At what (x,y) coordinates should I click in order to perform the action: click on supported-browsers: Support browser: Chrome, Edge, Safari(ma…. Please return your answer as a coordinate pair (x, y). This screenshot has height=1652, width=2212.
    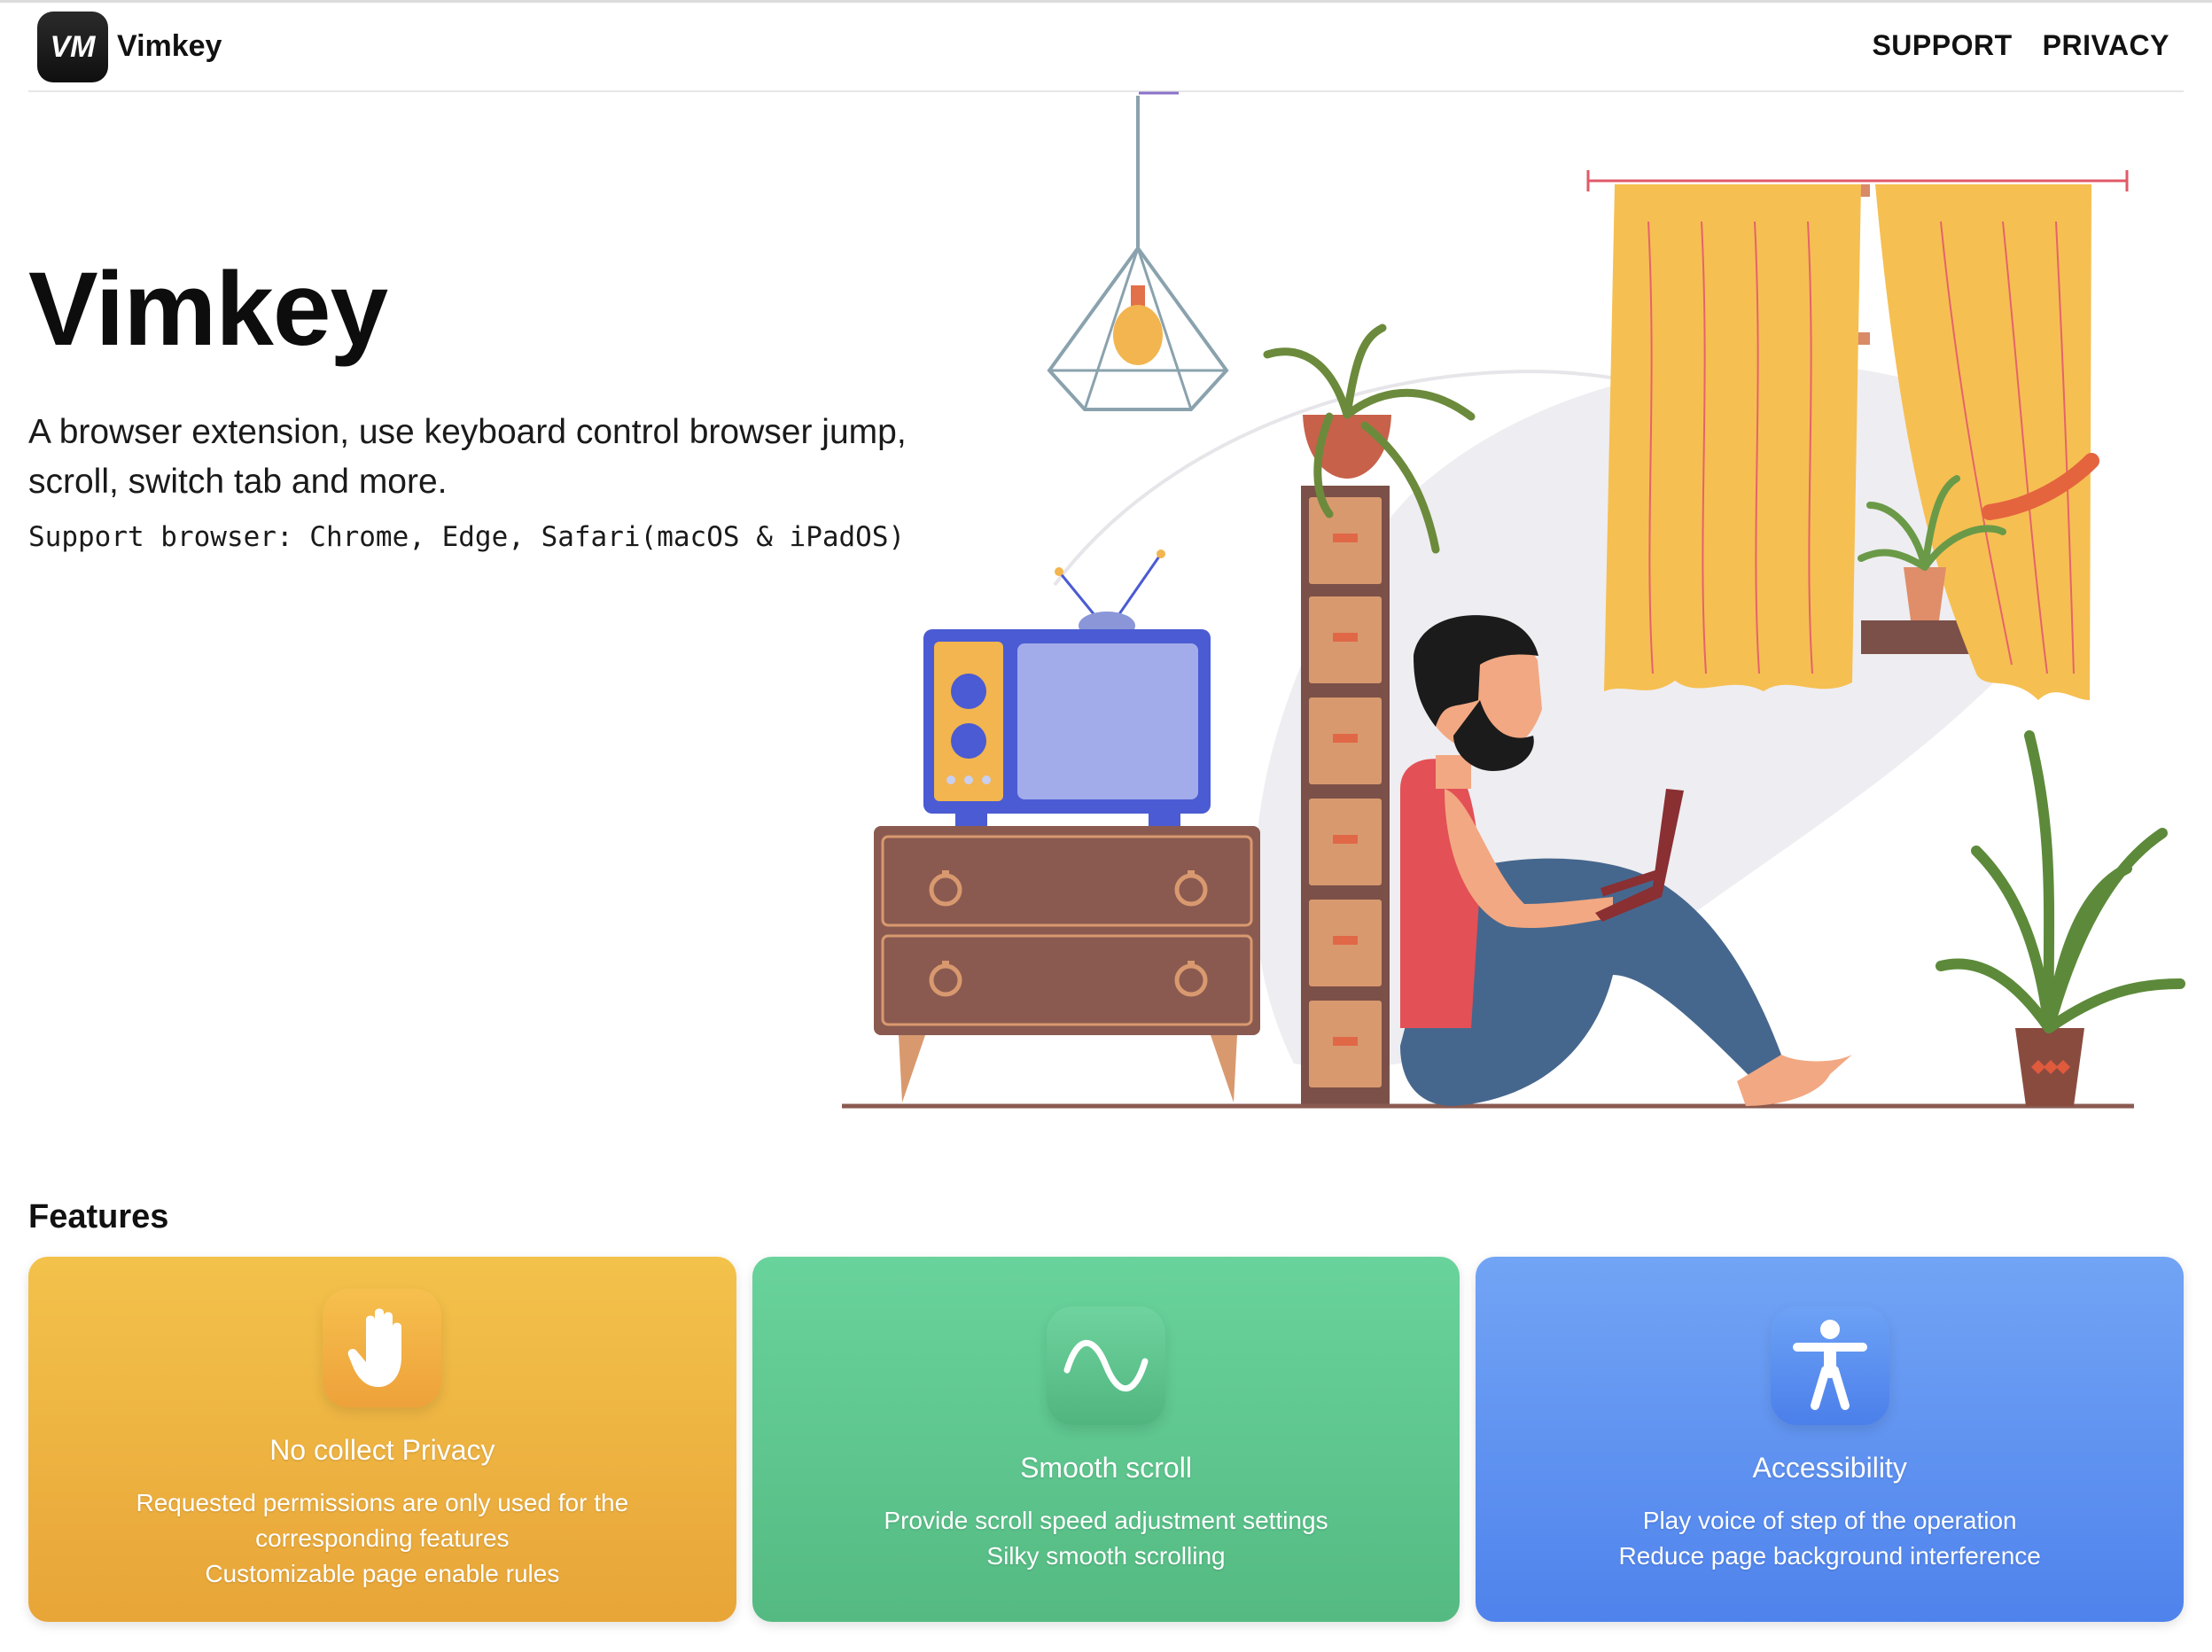
    Looking at the image, I should click on (467, 537).